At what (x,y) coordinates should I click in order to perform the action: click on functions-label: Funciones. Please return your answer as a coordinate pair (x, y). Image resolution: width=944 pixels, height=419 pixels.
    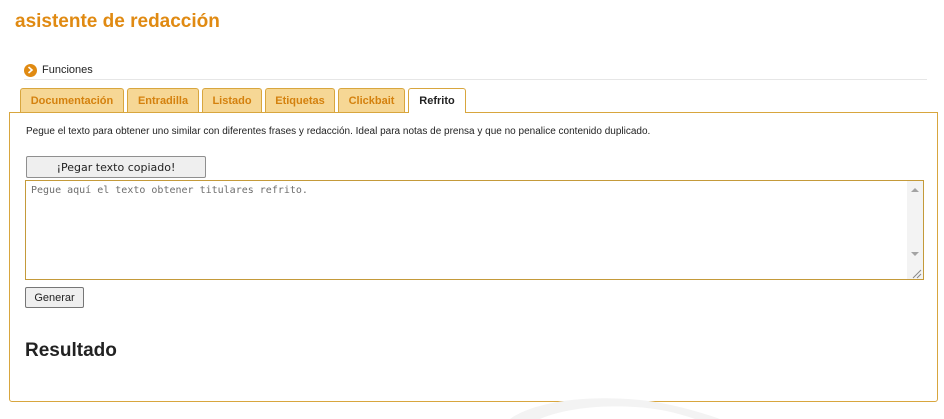
    Looking at the image, I should click on (67, 70).